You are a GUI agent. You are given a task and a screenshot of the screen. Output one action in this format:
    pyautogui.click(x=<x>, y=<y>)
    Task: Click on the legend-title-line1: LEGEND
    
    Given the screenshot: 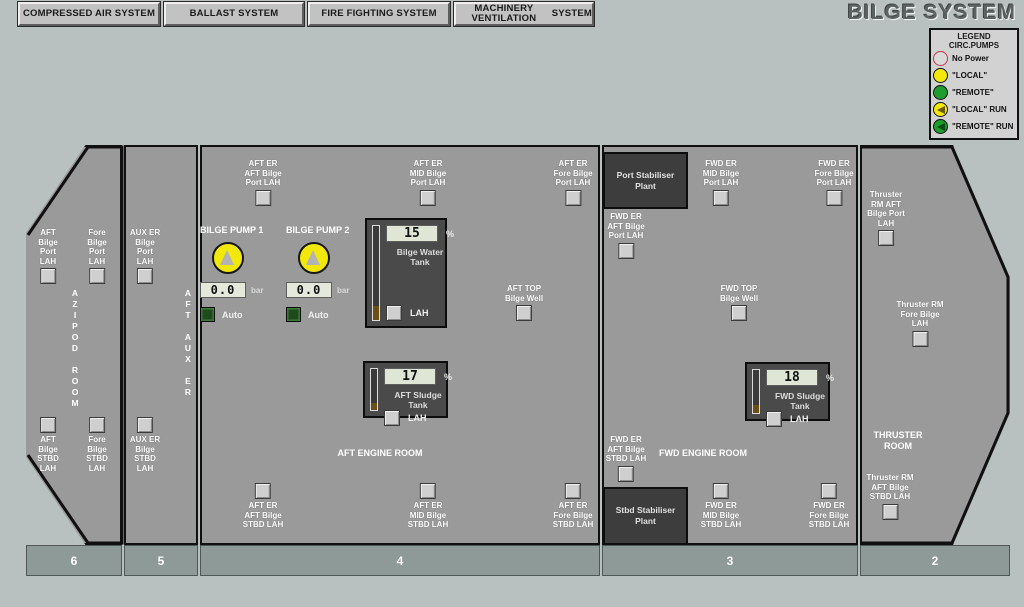 What is the action you would take?
    pyautogui.click(x=974, y=36)
    